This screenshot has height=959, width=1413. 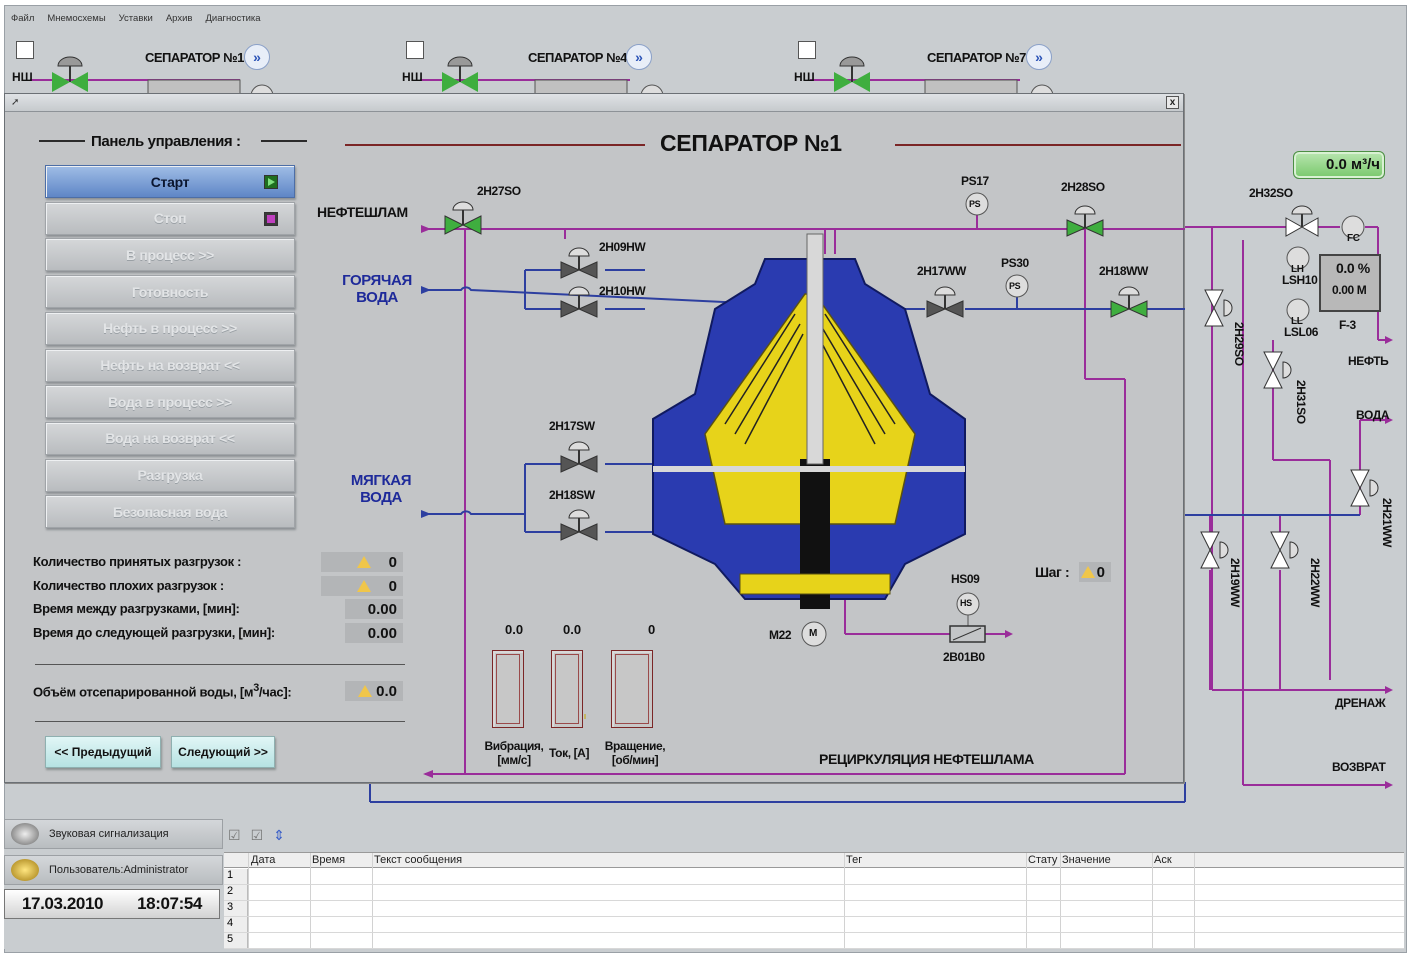 I want to click on step-label: Шаг :, so click(x=1052, y=572).